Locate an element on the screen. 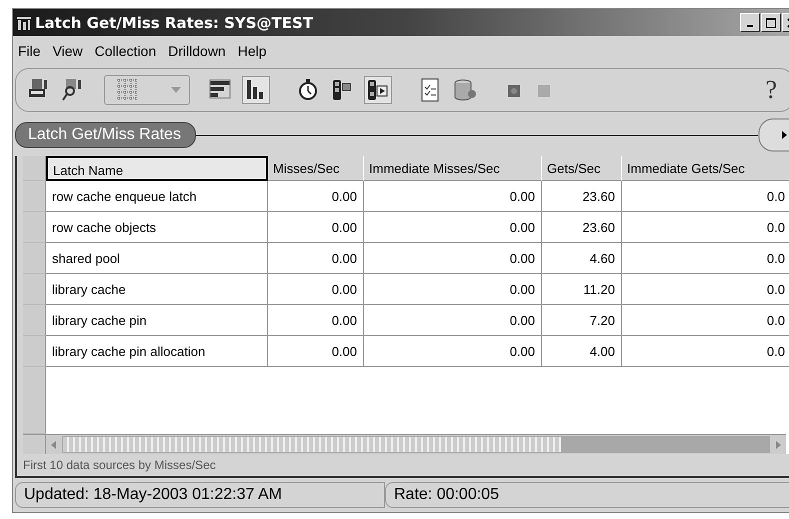  menu-item: Collection is located at coordinates (125, 51).